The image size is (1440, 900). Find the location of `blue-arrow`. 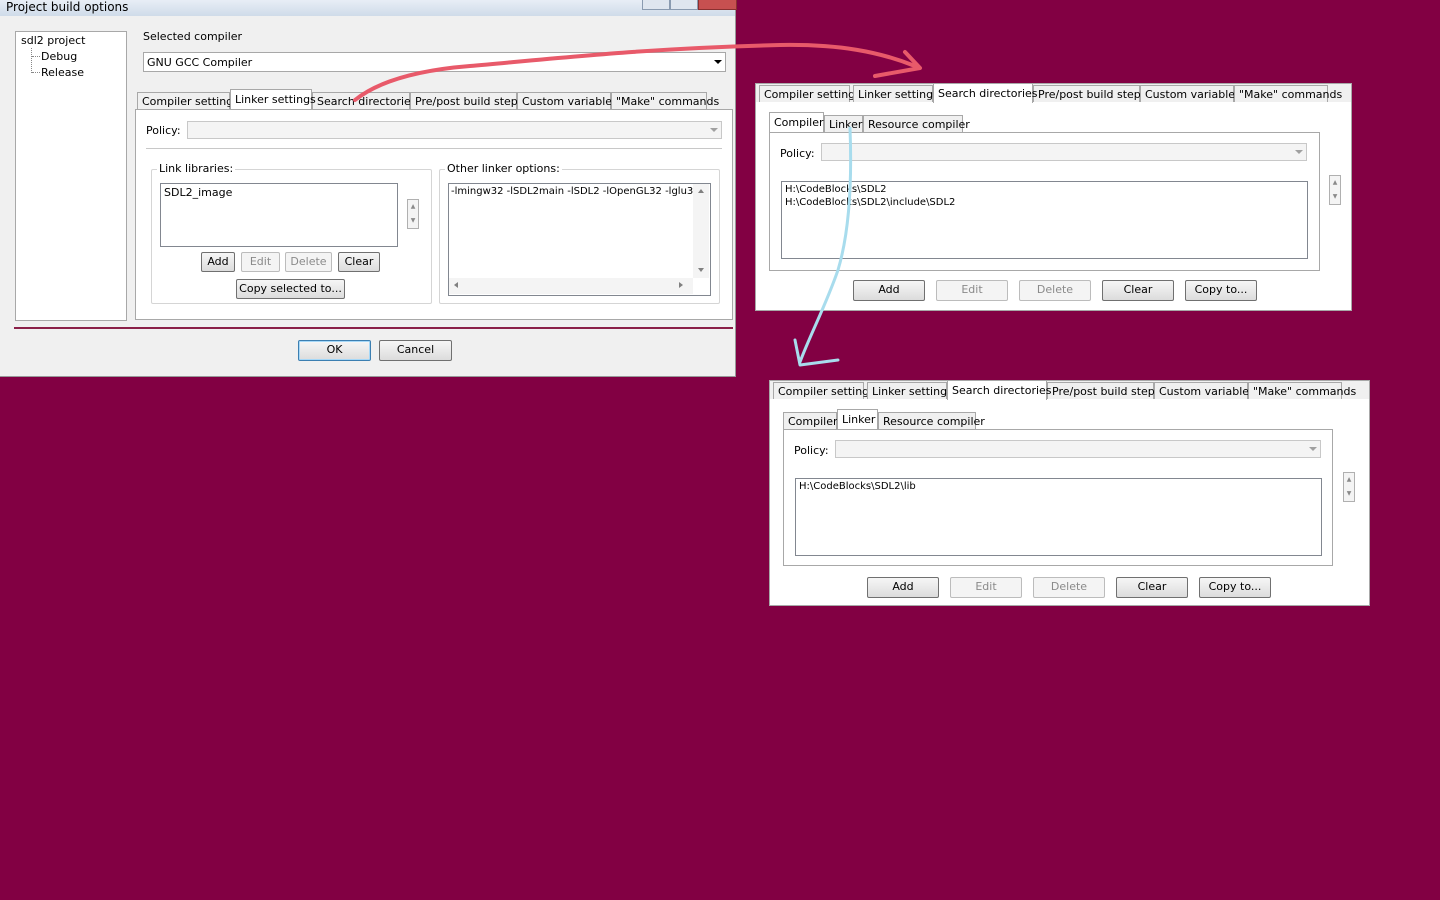

blue-arrow is located at coordinates (825, 245).